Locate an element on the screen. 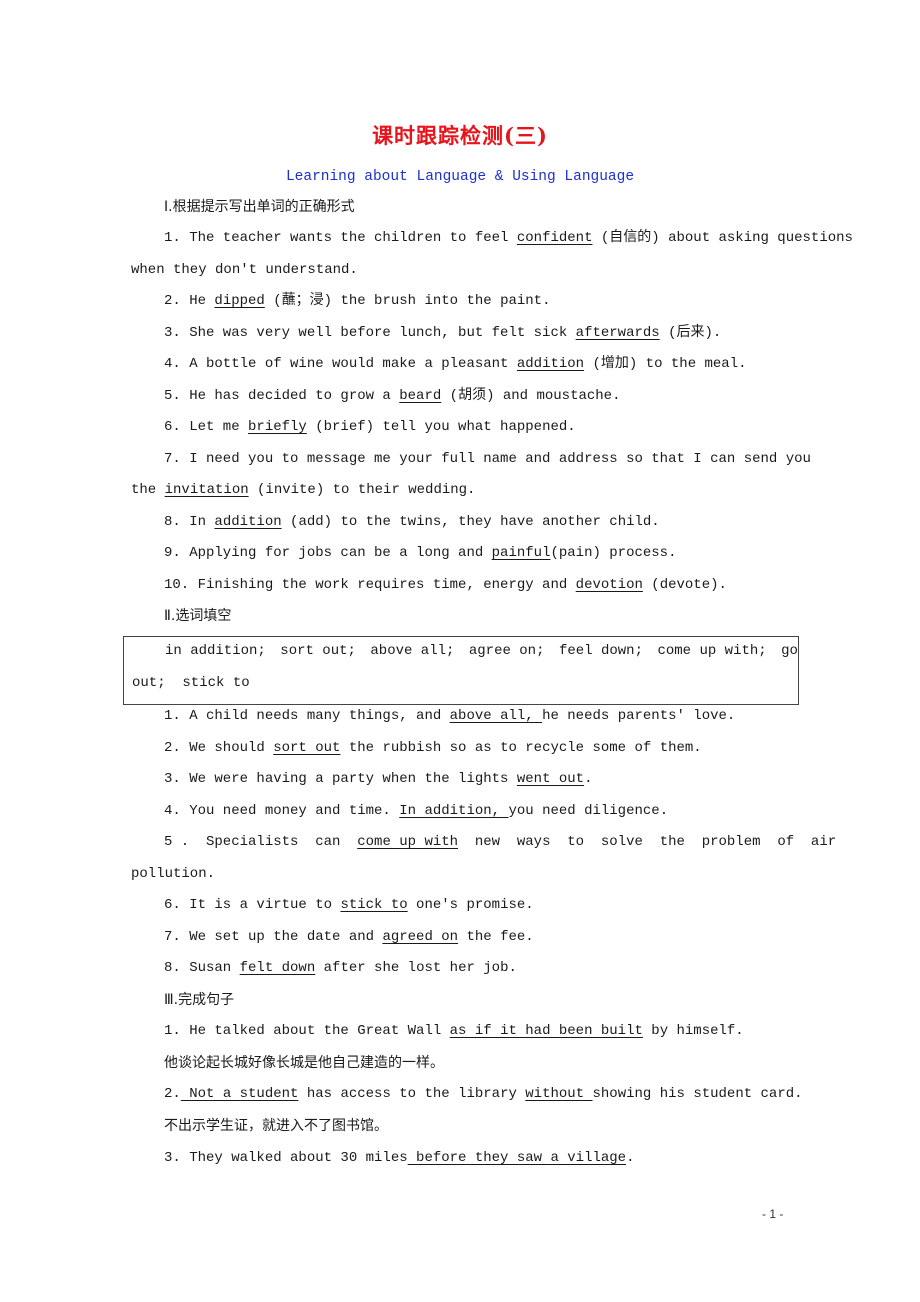 The image size is (920, 1302). item-text: 6. It is a virtue to is located at coordinates (252, 905).